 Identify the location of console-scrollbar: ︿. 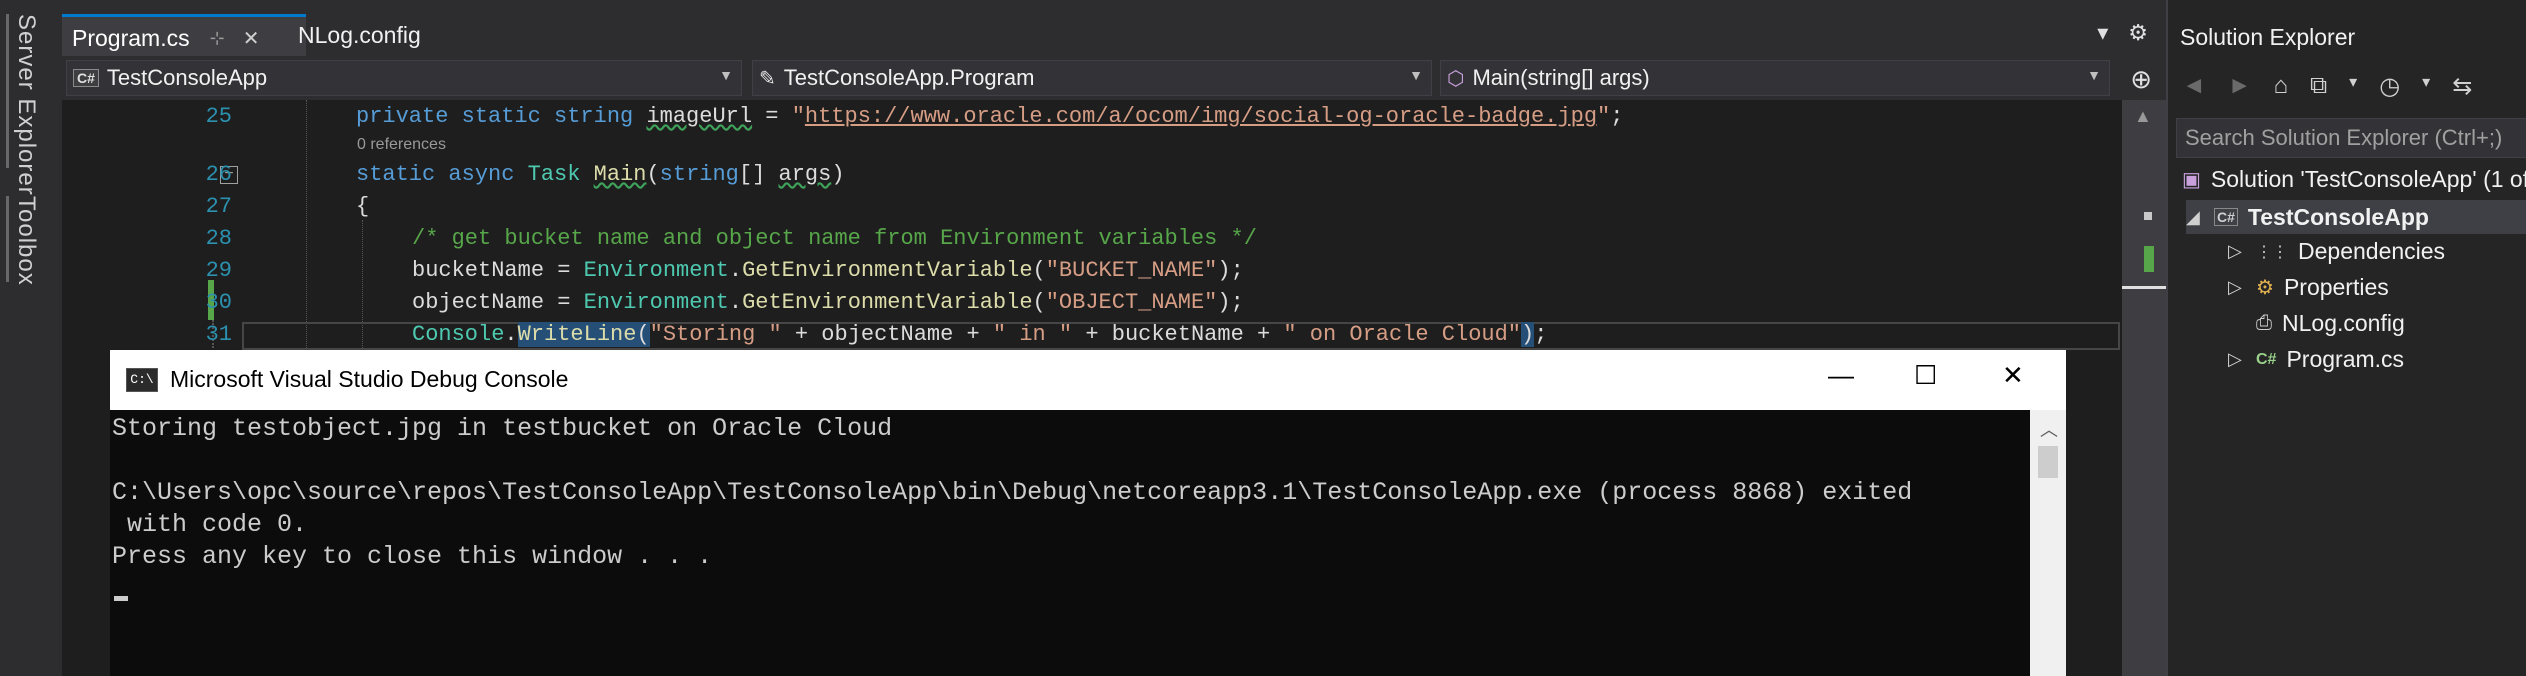
(2048, 543).